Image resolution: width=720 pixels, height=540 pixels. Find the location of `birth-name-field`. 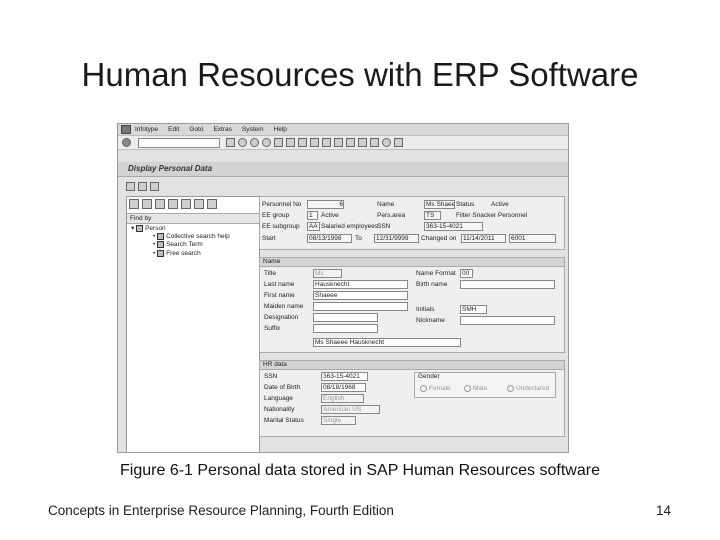

birth-name-field is located at coordinates (507, 284).